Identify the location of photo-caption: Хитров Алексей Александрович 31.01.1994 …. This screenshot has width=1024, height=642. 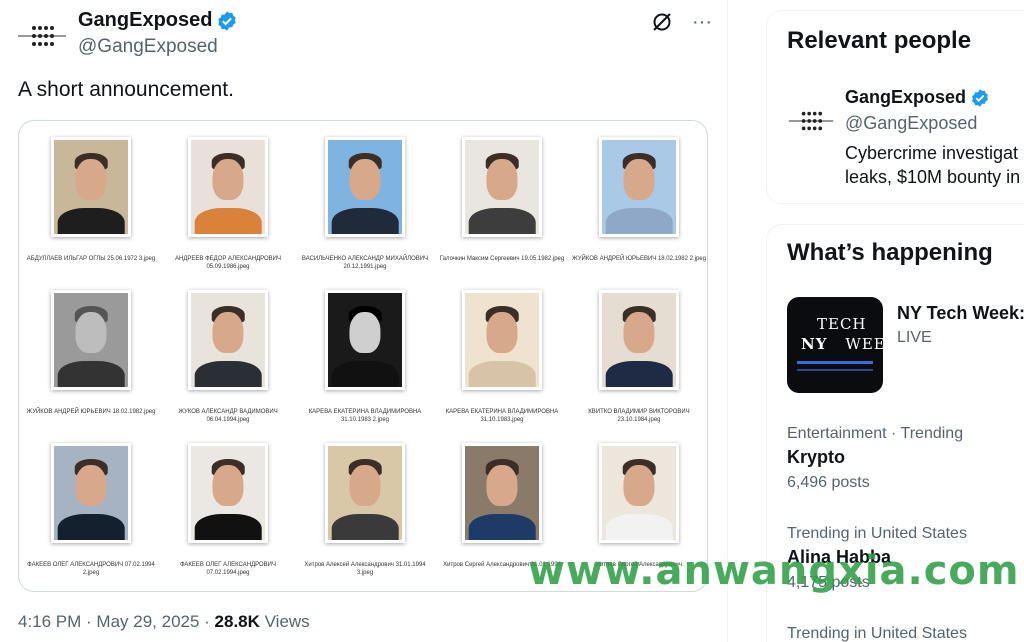
(365, 569).